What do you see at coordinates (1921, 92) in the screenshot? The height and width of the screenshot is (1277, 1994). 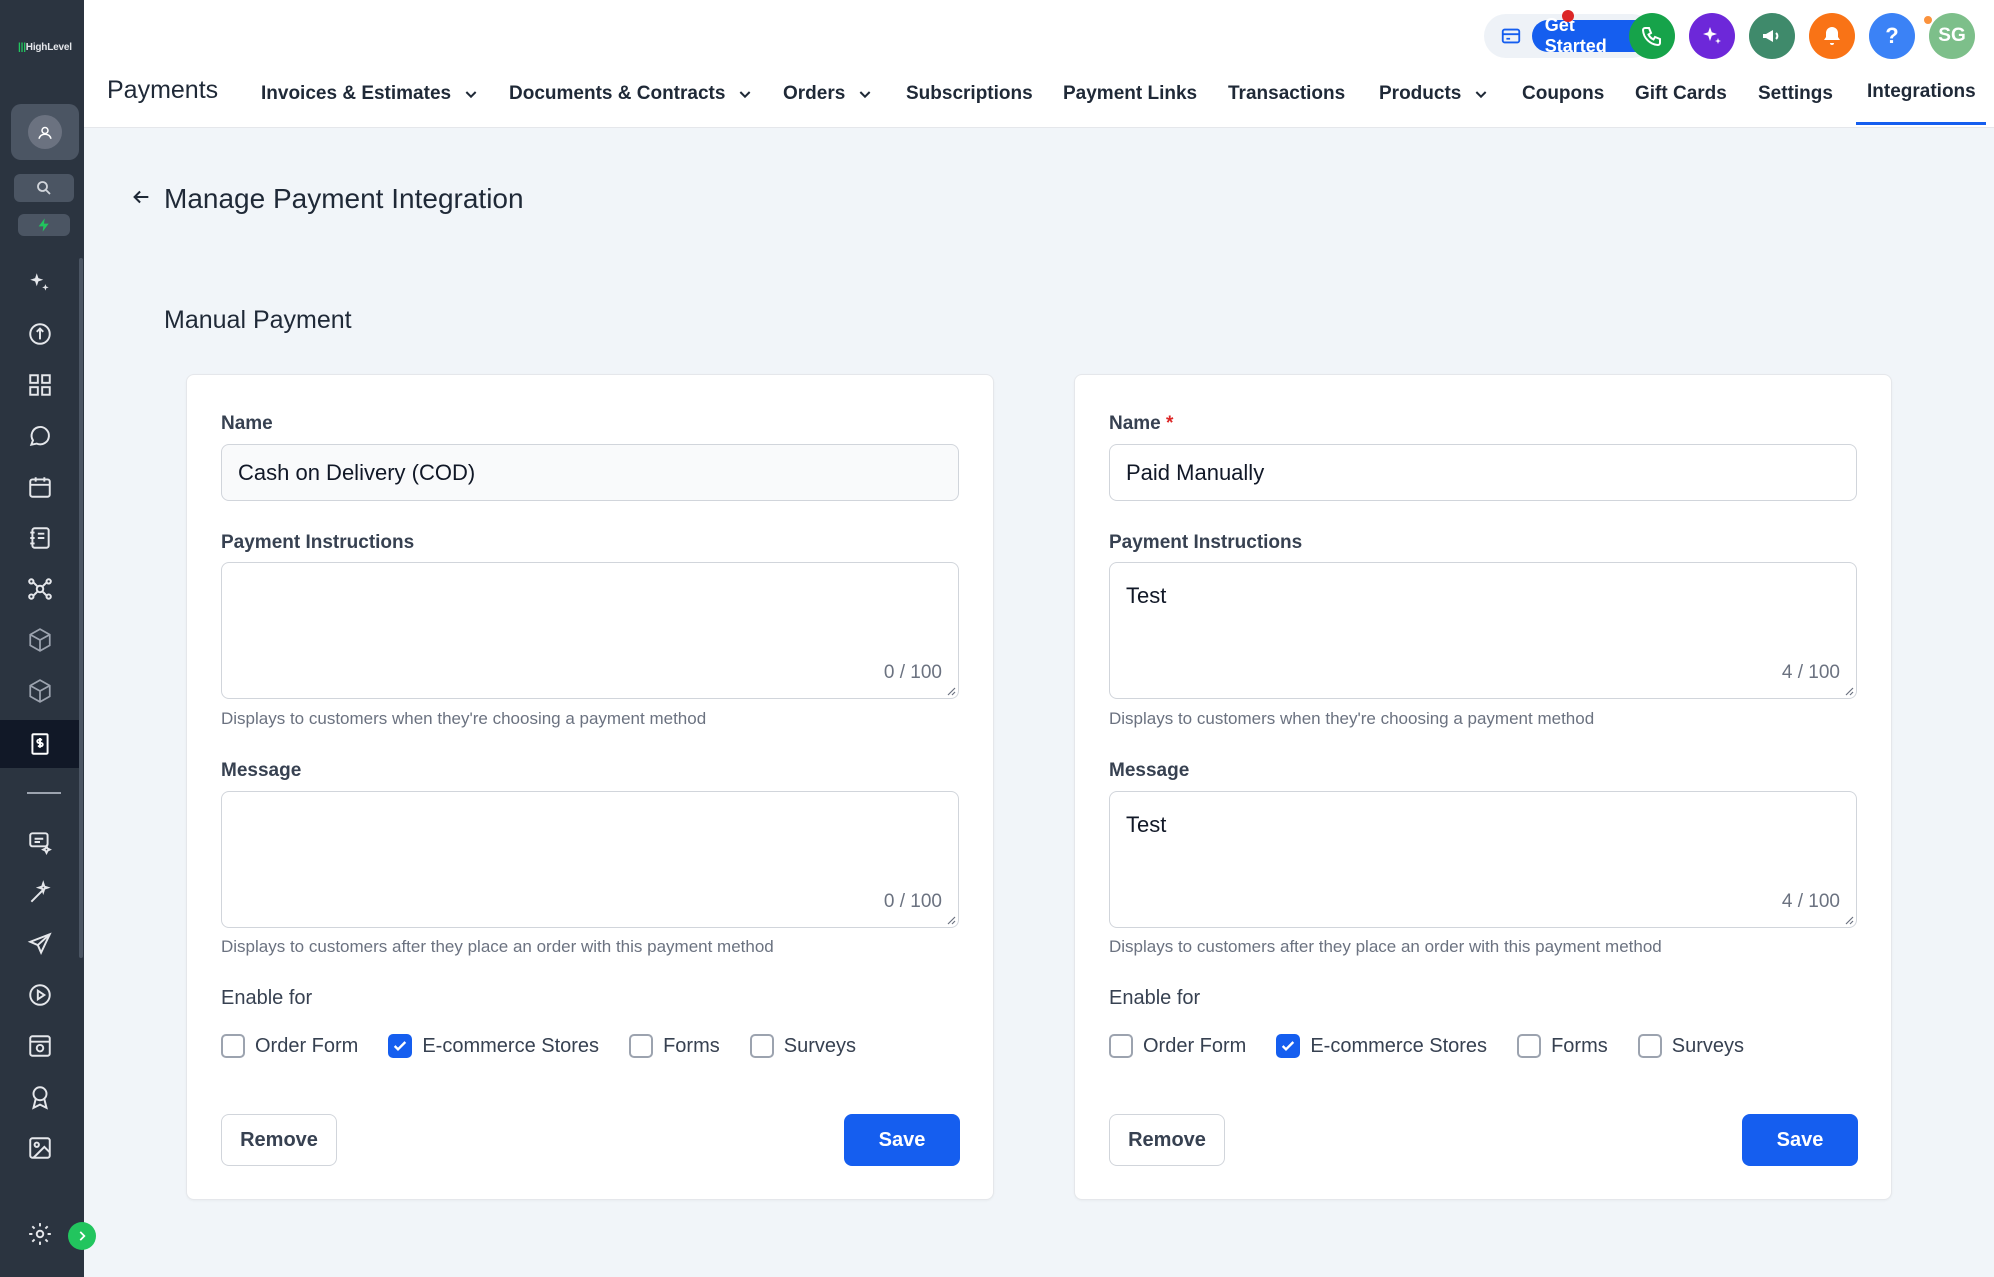 I see `tab-integrations: Integrations` at bounding box center [1921, 92].